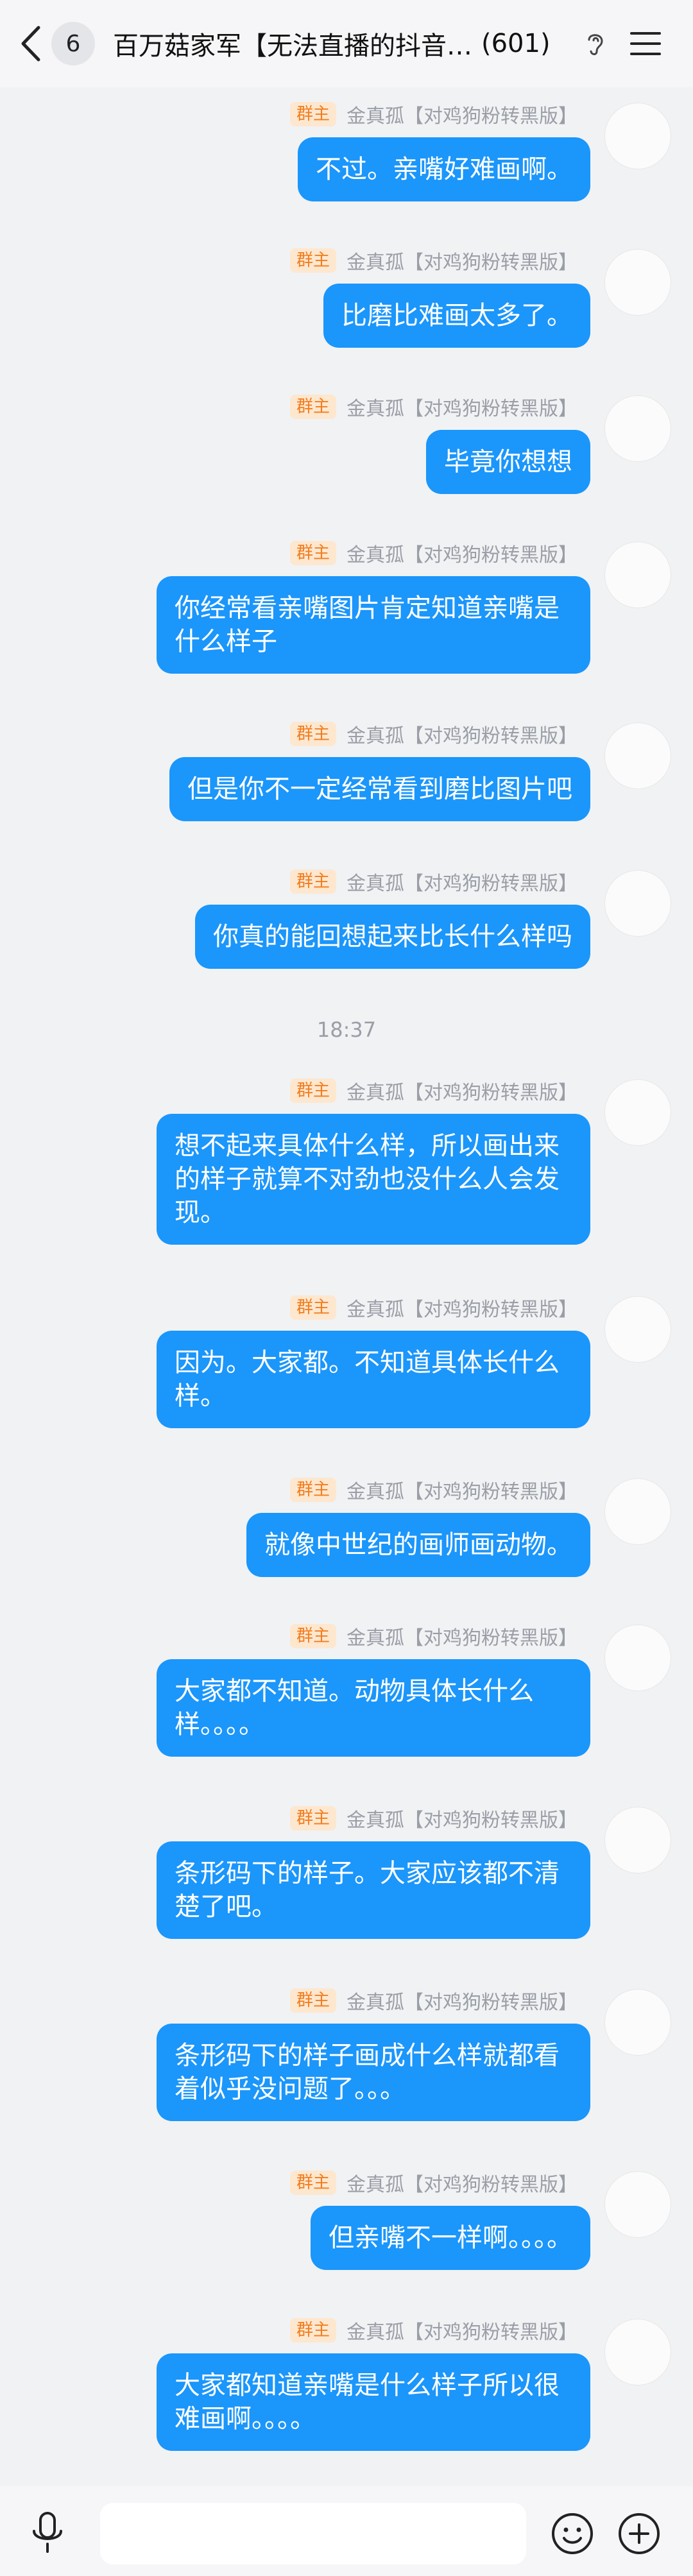  What do you see at coordinates (47, 2533) in the screenshot?
I see `microphone-icon` at bounding box center [47, 2533].